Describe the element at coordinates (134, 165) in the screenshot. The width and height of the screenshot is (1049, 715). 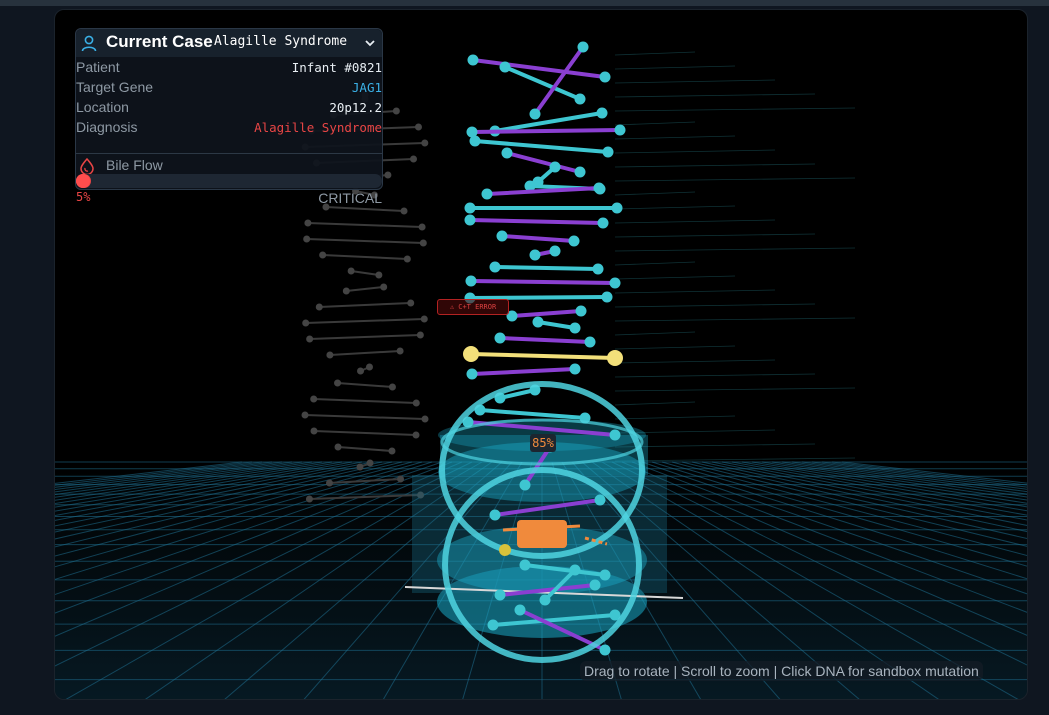
I see `bile-flow-label: Bile Flow` at that location.